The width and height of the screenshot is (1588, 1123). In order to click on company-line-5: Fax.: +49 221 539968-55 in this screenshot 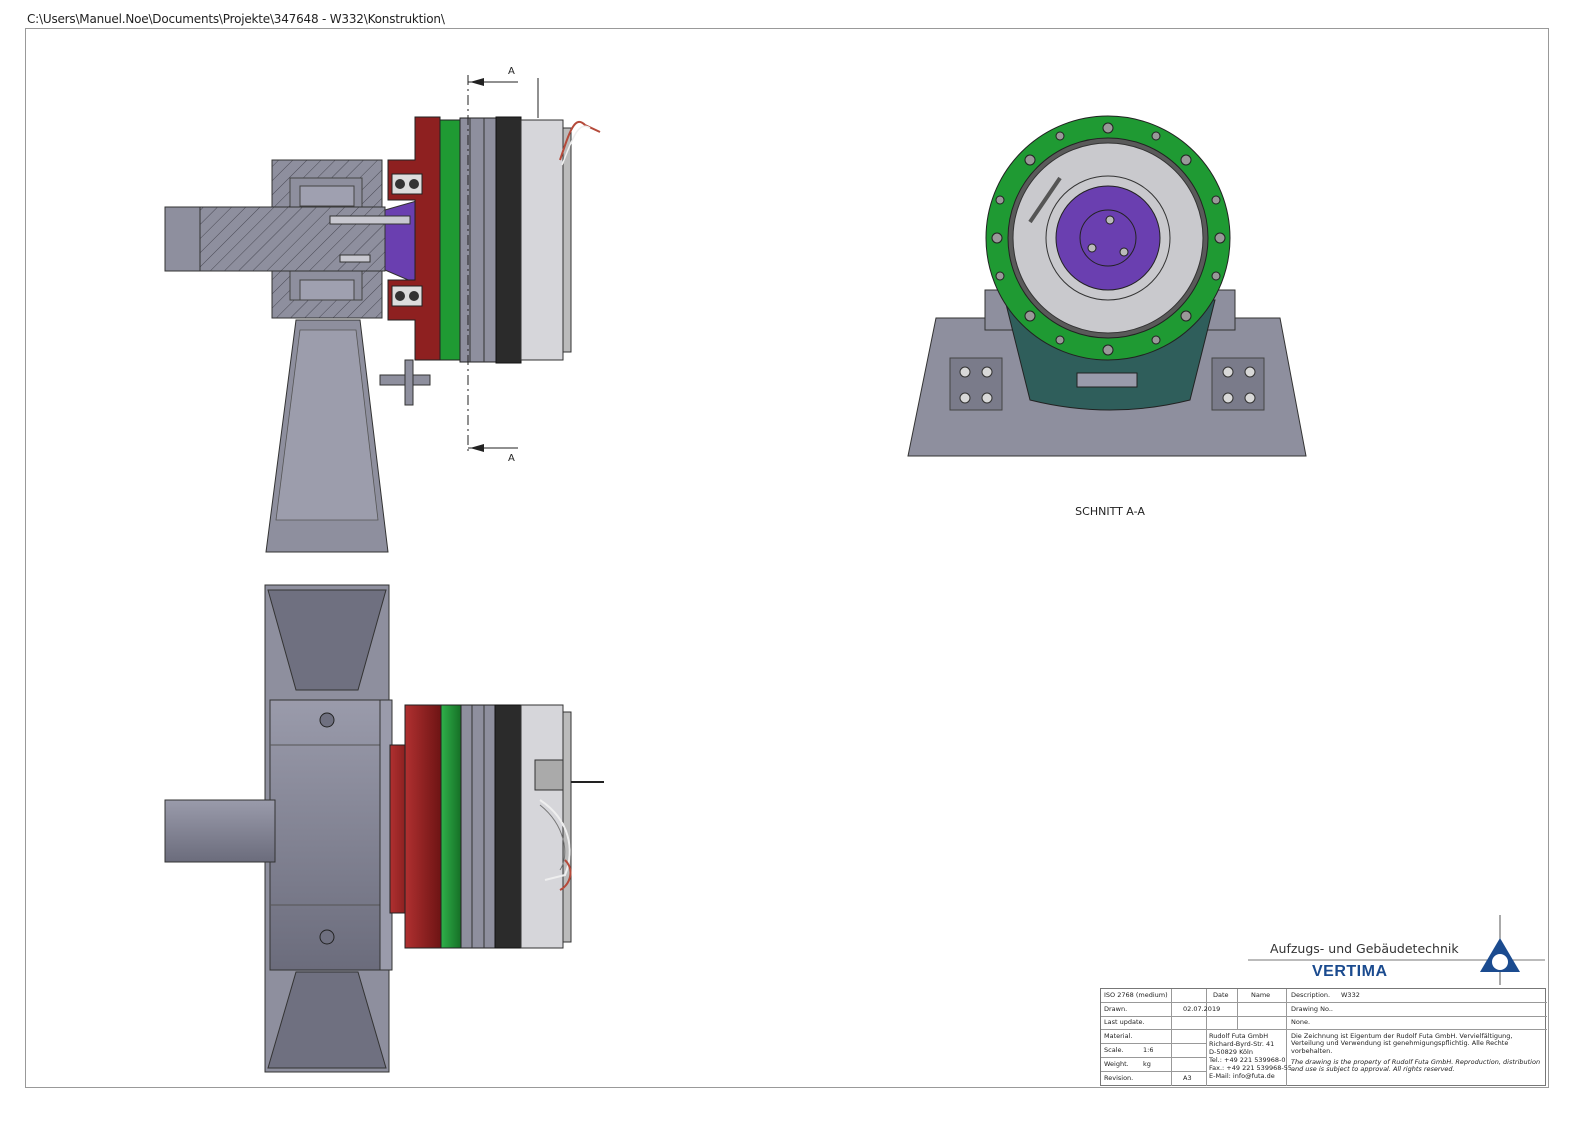, I will do `click(1250, 1068)`.